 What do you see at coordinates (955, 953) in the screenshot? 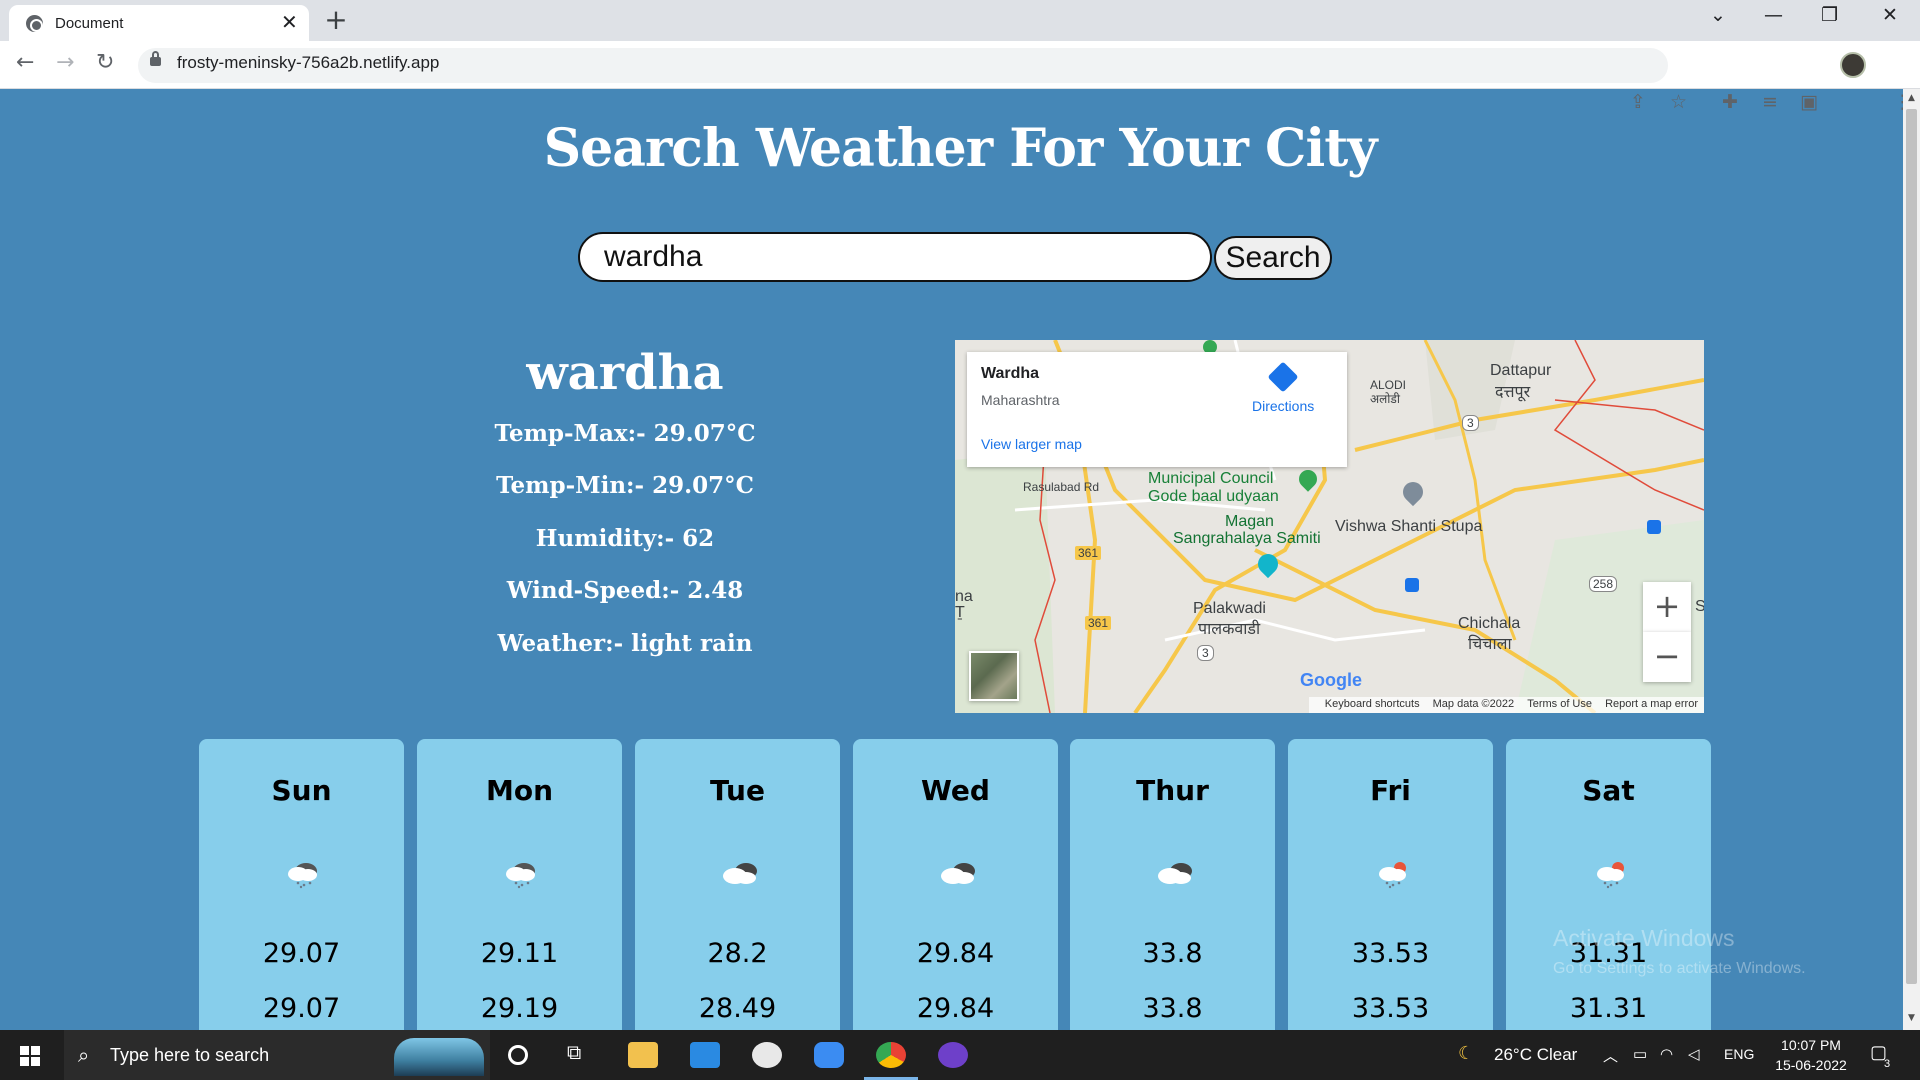
I see `forecast-max-temp: 29.84` at bounding box center [955, 953].